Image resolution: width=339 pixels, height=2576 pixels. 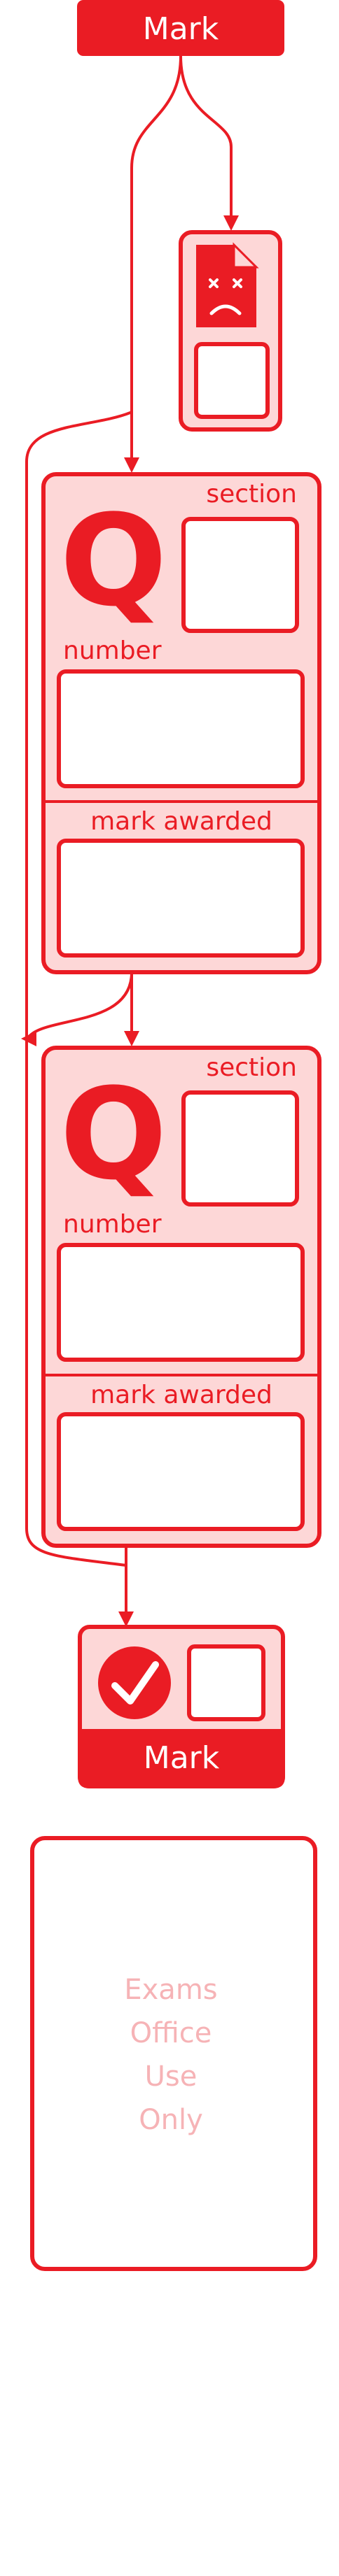 I want to click on arrowhead-q1, so click(x=131, y=465).